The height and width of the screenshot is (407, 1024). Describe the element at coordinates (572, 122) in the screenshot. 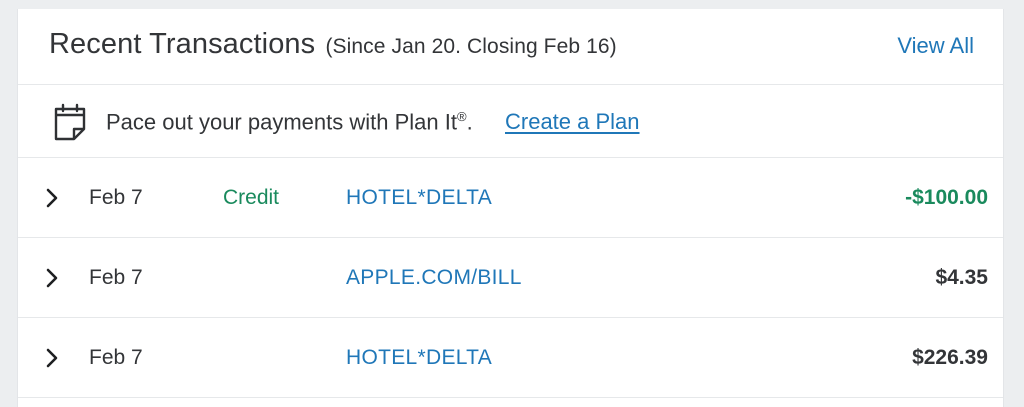

I see `create-a-plan-link: Create a Plan` at that location.